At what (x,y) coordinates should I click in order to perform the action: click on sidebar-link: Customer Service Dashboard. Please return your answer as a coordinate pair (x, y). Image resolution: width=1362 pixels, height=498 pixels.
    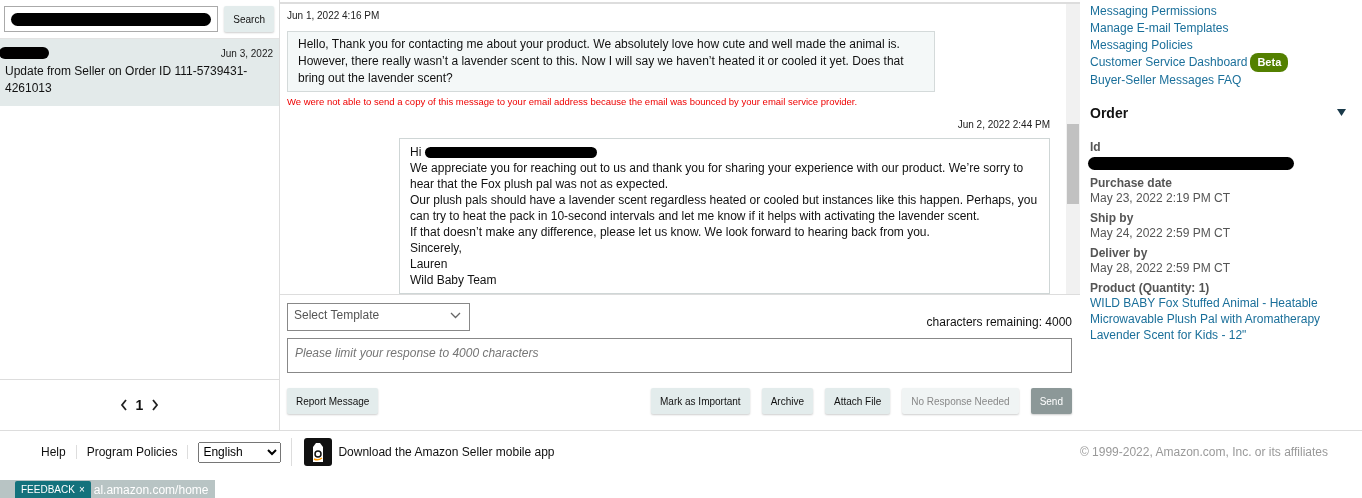
    Looking at the image, I should click on (1169, 63).